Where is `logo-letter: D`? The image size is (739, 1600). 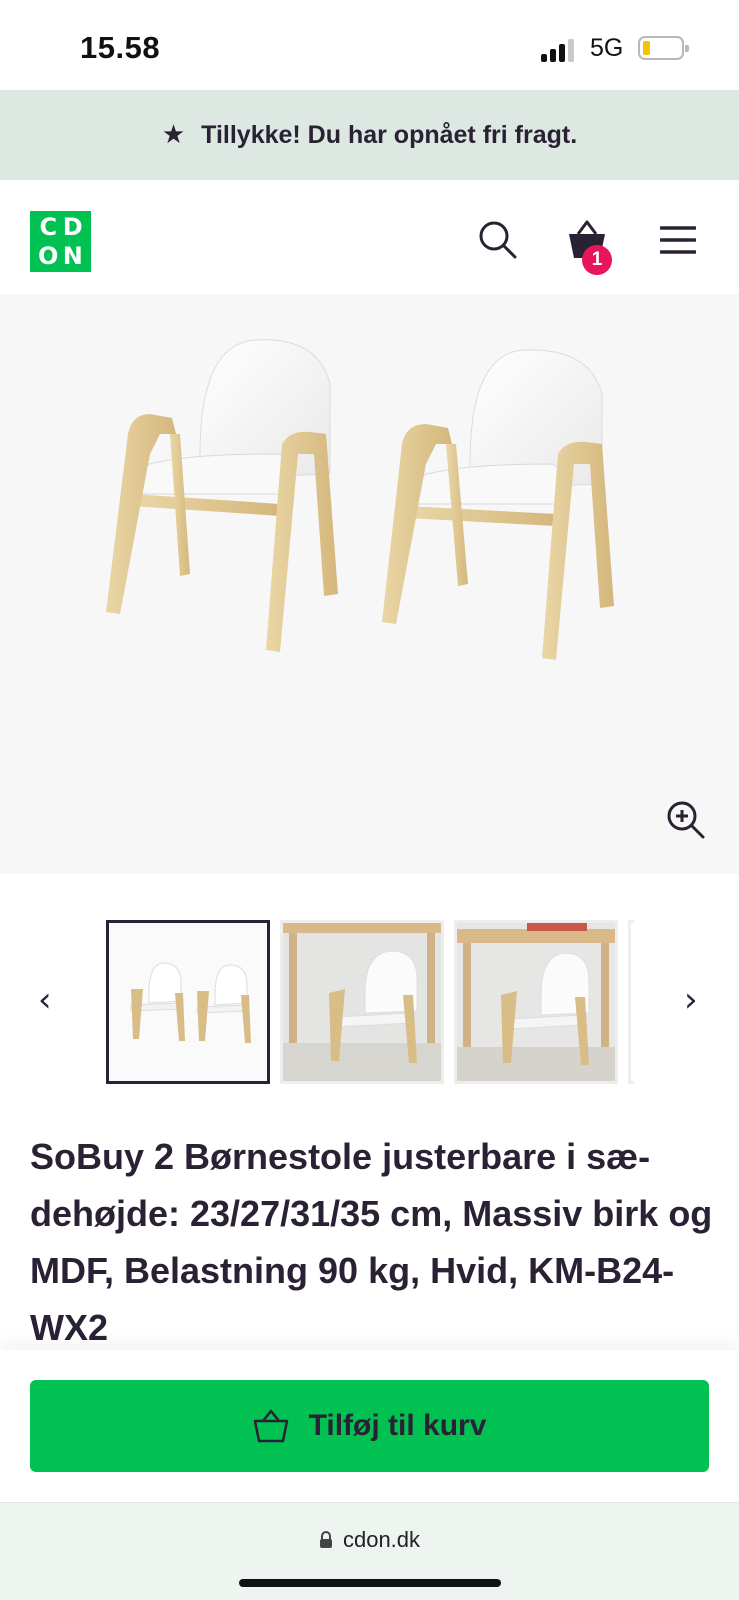
logo-letter: D is located at coordinates (72, 227).